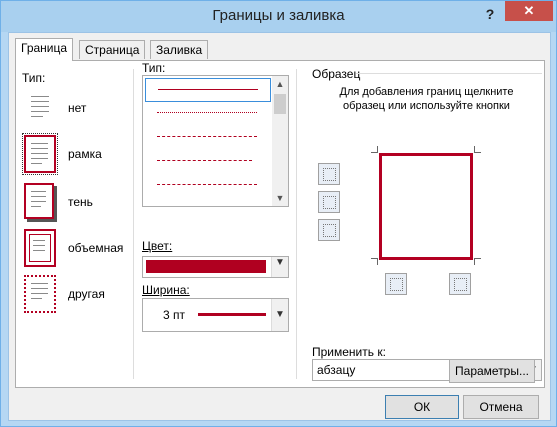 Image resolution: width=557 pixels, height=427 pixels. I want to click on dialog-title: Границы и заливка, so click(278, 15).